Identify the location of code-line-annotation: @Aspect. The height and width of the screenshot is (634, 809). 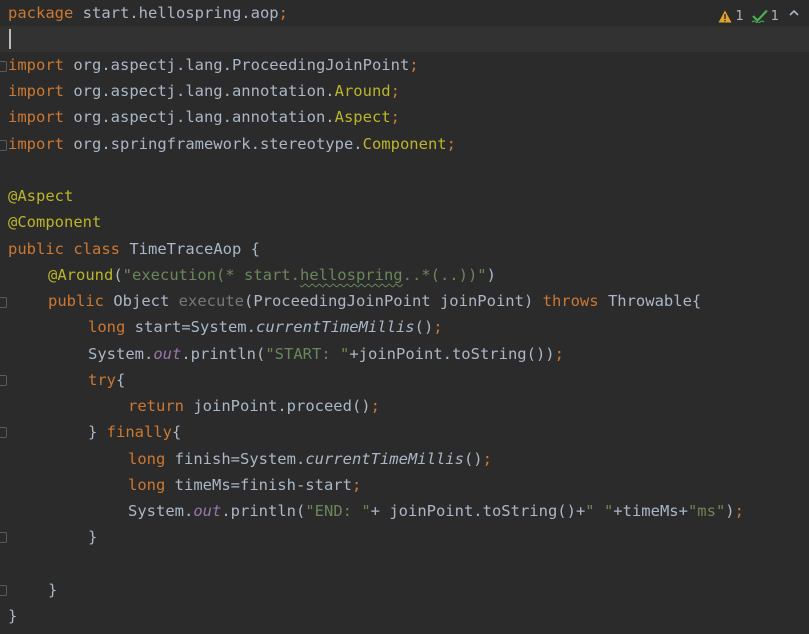
(40, 196).